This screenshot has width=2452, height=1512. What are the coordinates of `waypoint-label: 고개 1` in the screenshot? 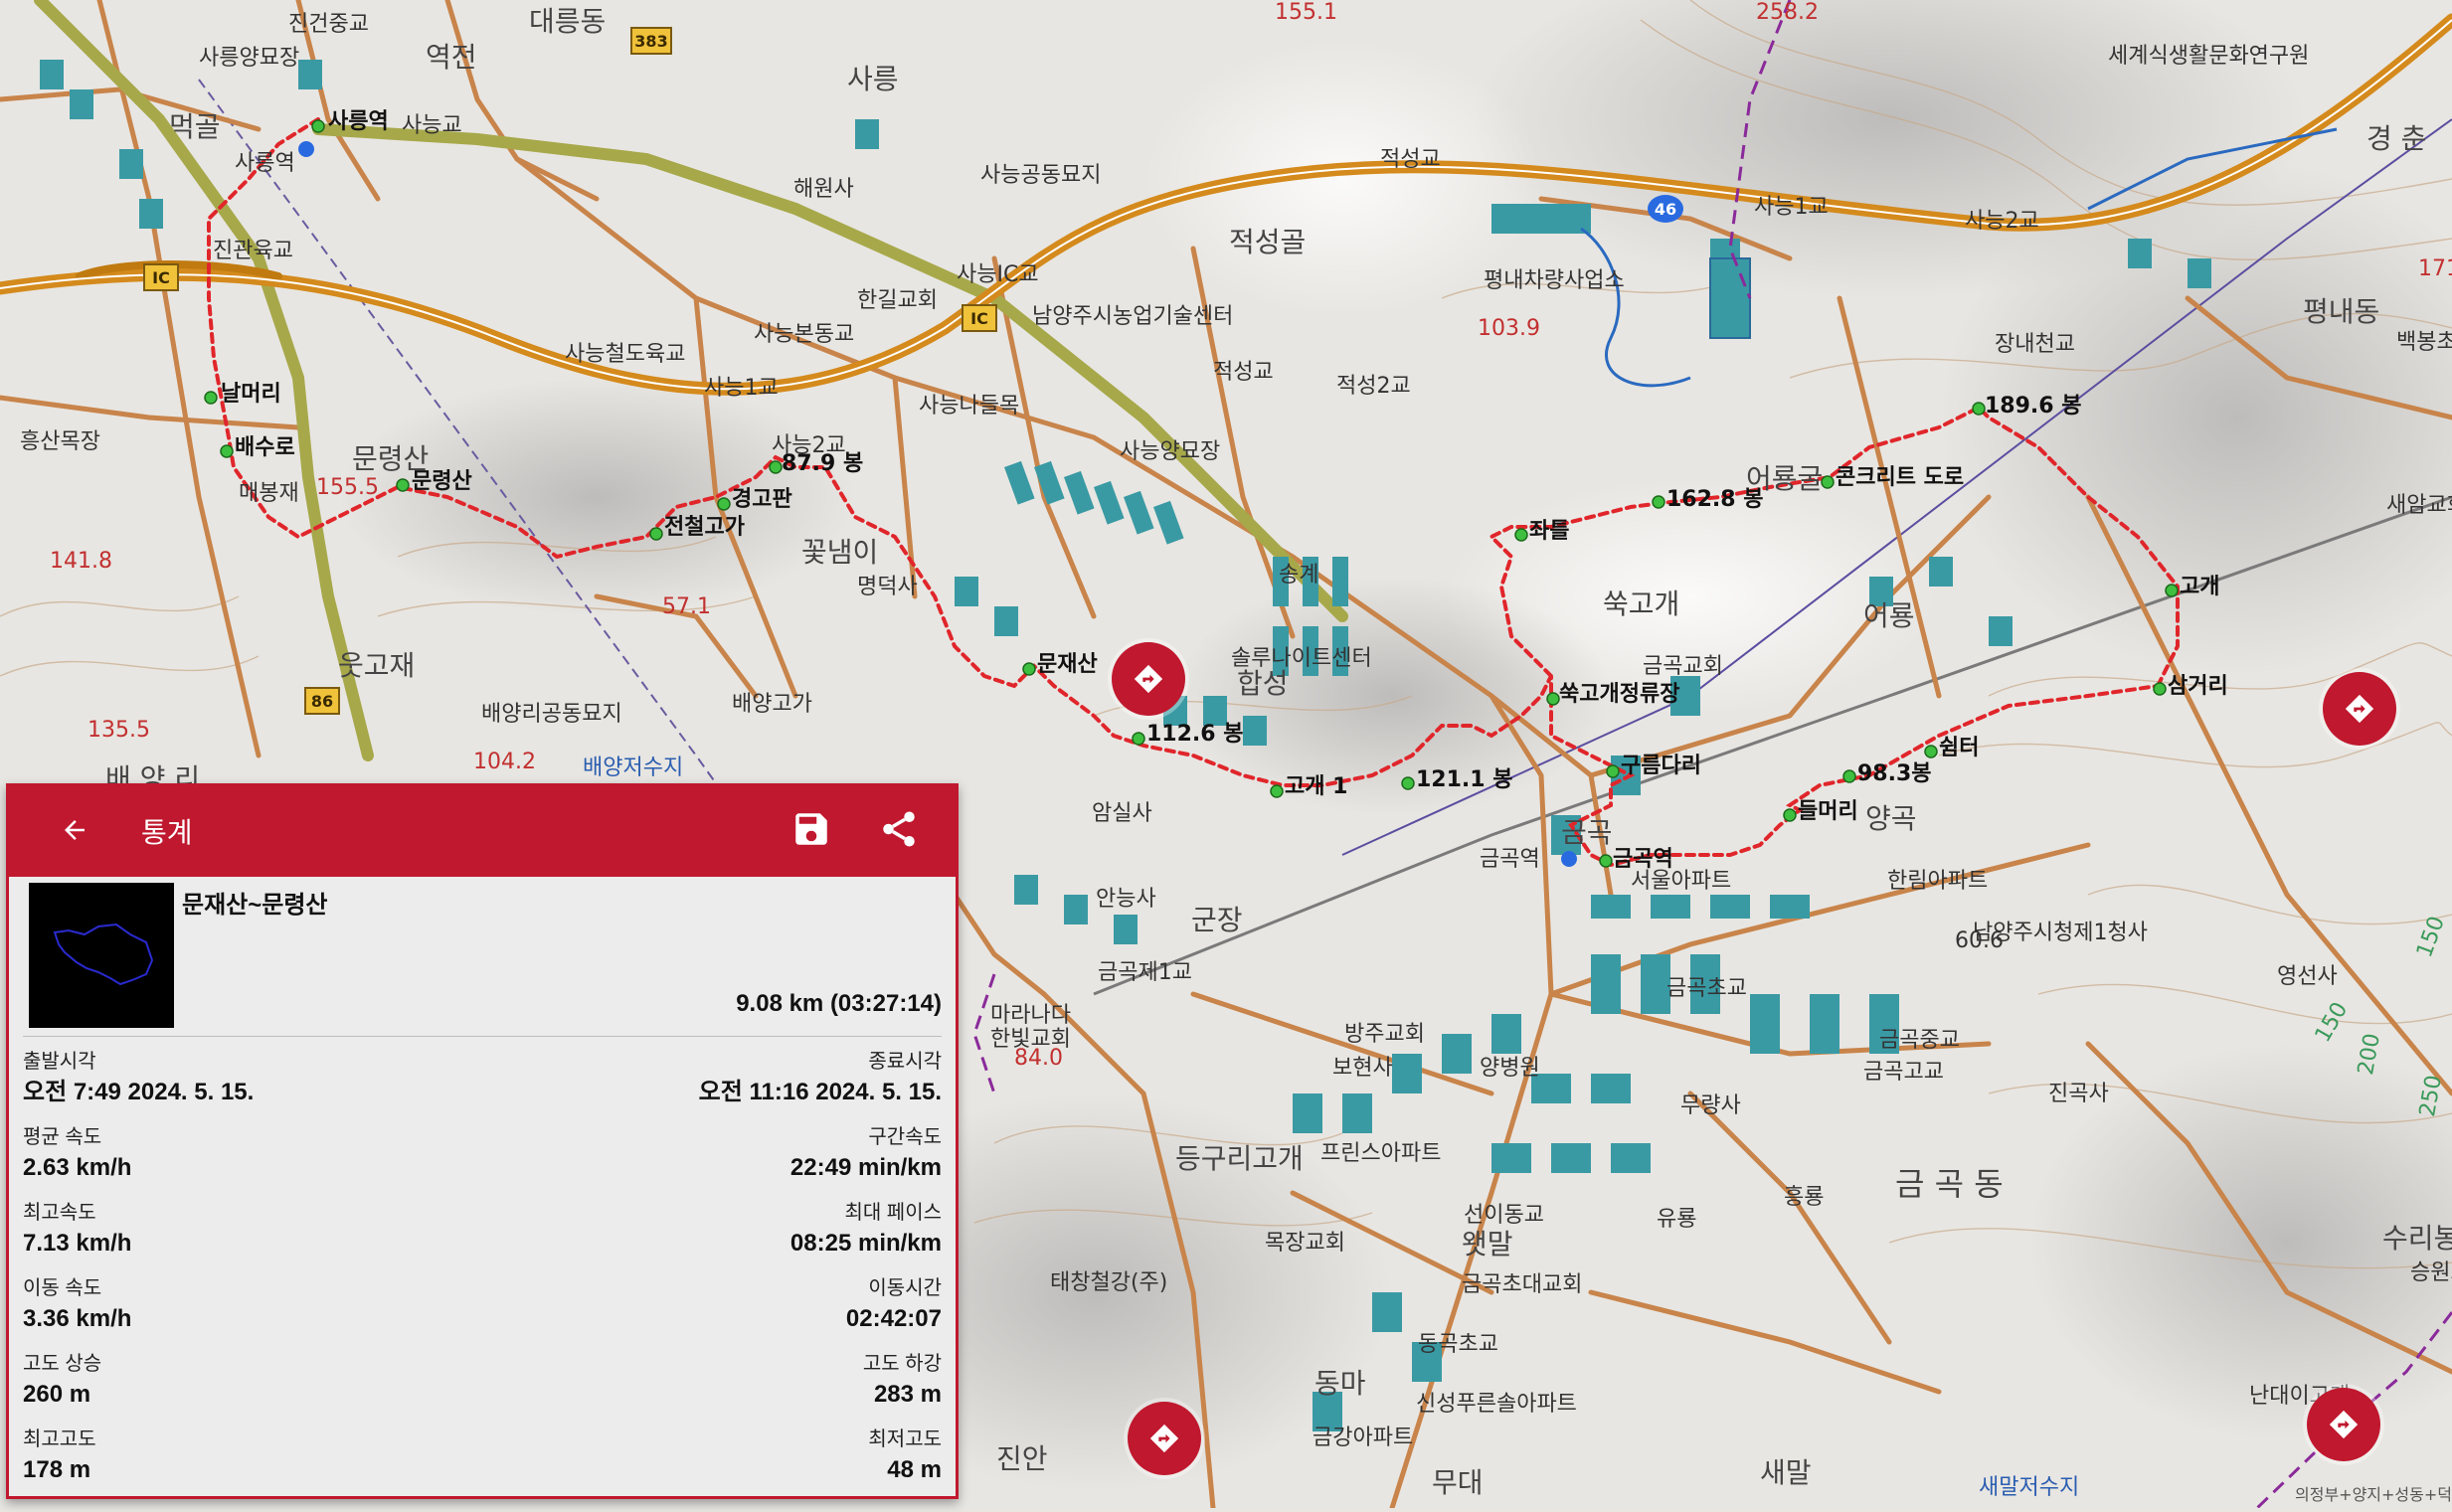 It's located at (1316, 784).